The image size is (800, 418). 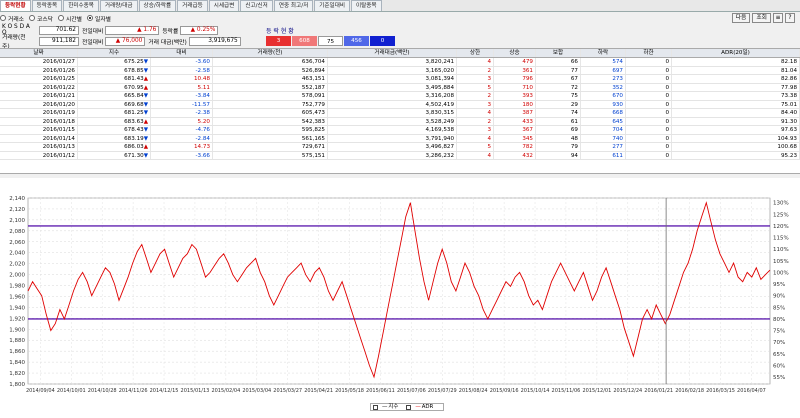 I want to click on index-cell: 681.43▲, so click(x=114, y=79).